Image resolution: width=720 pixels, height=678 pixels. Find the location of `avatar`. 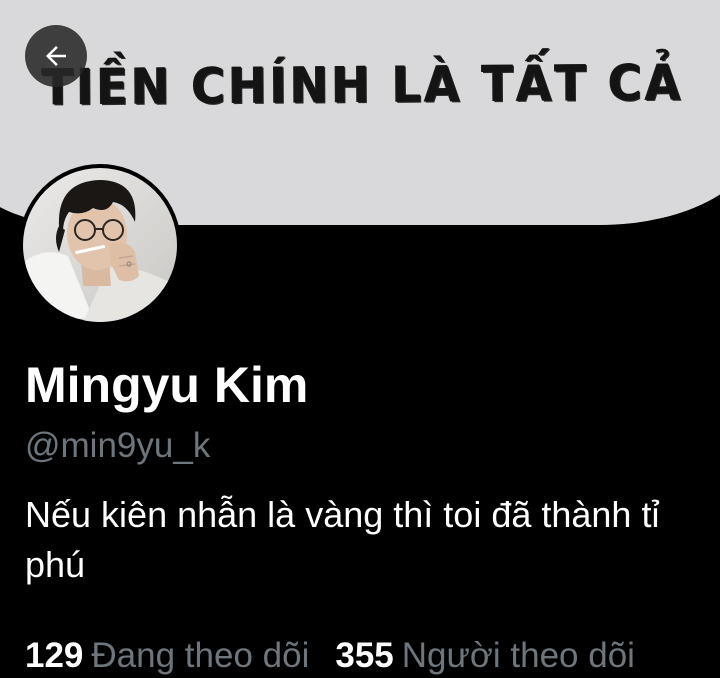

avatar is located at coordinates (100, 245).